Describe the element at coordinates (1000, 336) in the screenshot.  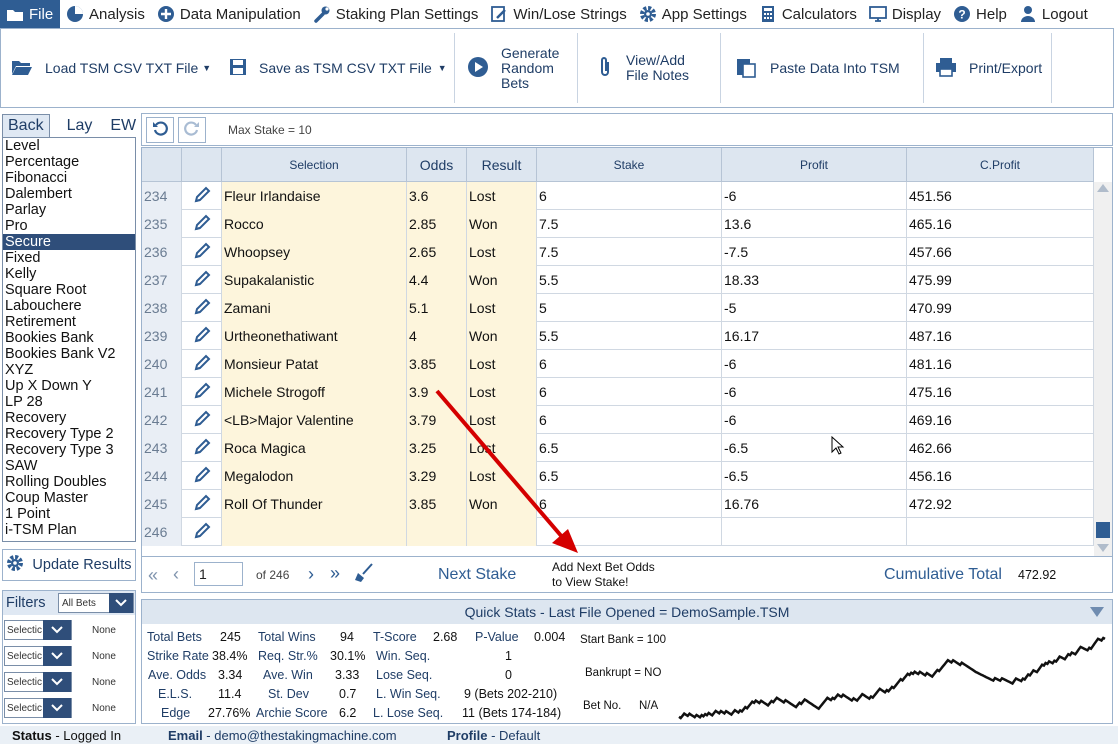
I see `cell-cp: 487.16` at that location.